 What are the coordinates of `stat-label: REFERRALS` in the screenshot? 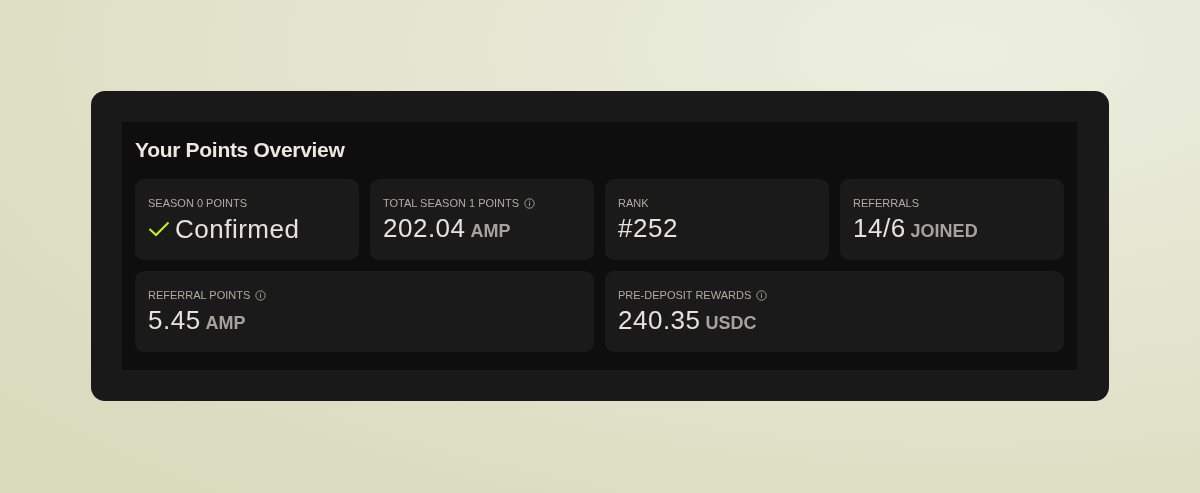 It's located at (886, 203).